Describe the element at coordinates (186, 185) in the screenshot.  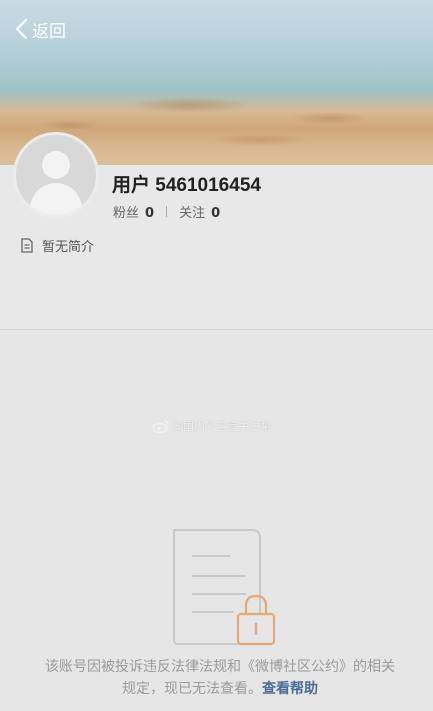
I see `username: 用户 5461016454` at that location.